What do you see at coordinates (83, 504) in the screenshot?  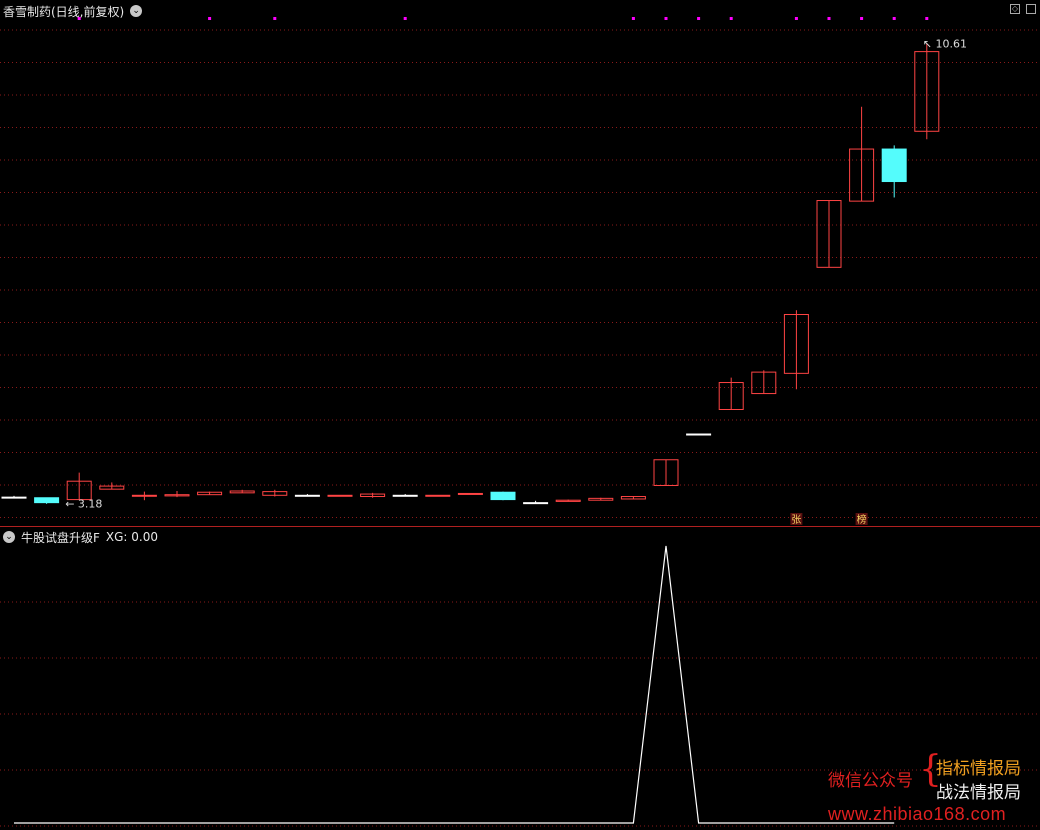 I see `low-price-label: ← 3.18` at bounding box center [83, 504].